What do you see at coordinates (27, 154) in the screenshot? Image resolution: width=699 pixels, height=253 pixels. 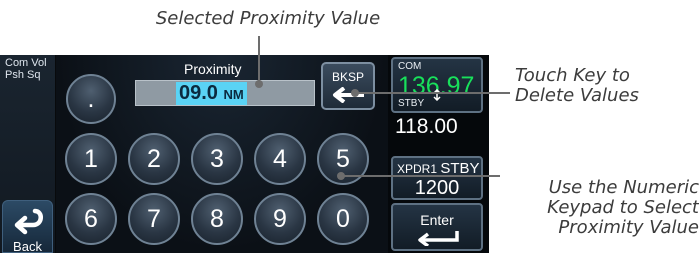 I see `left-rail: Com Vol Psh Sq Back` at bounding box center [27, 154].